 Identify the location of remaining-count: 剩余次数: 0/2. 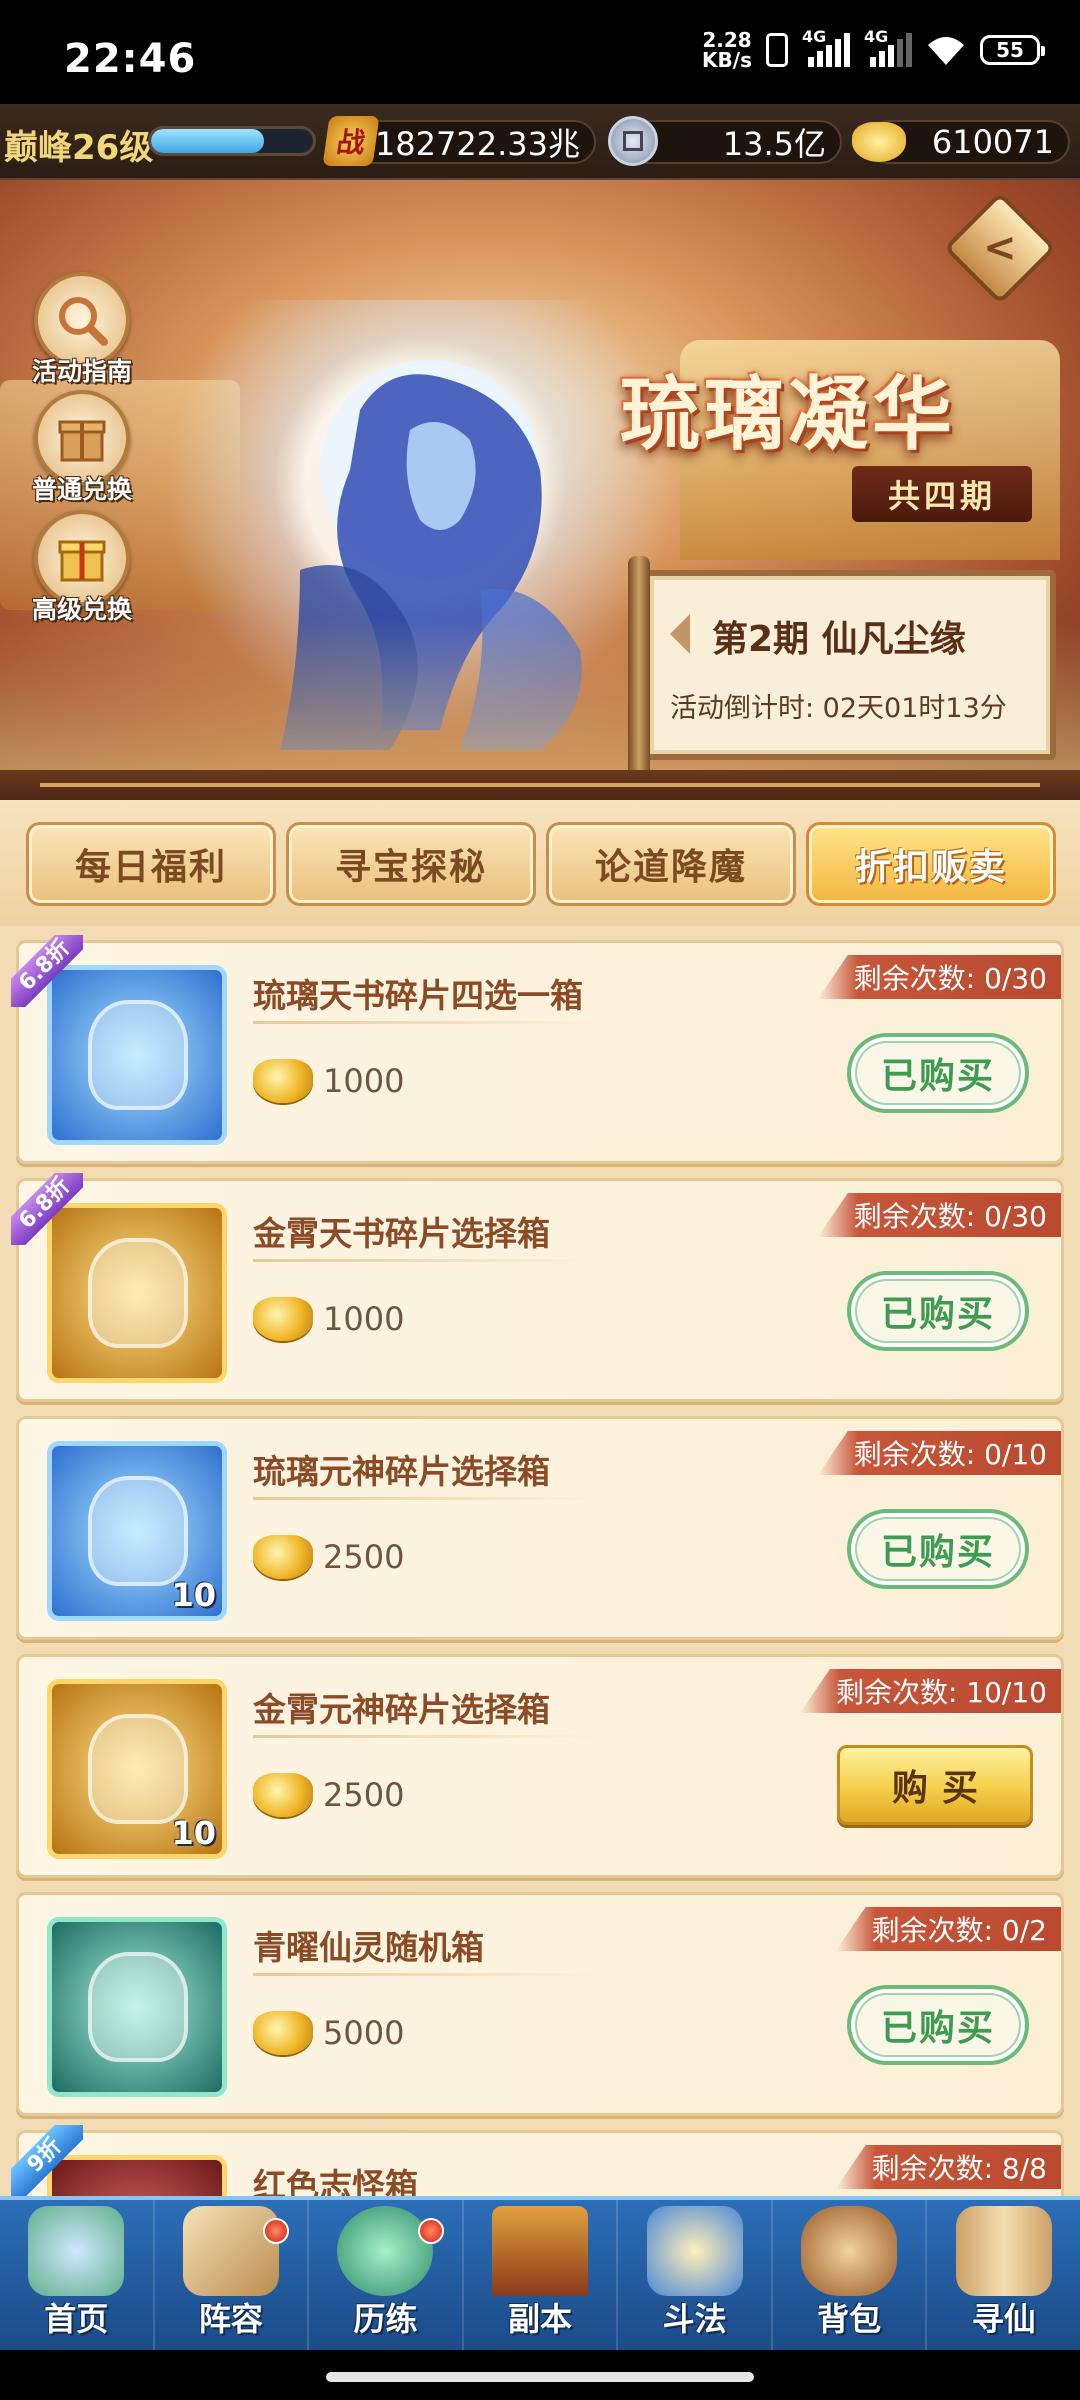
(948, 1929).